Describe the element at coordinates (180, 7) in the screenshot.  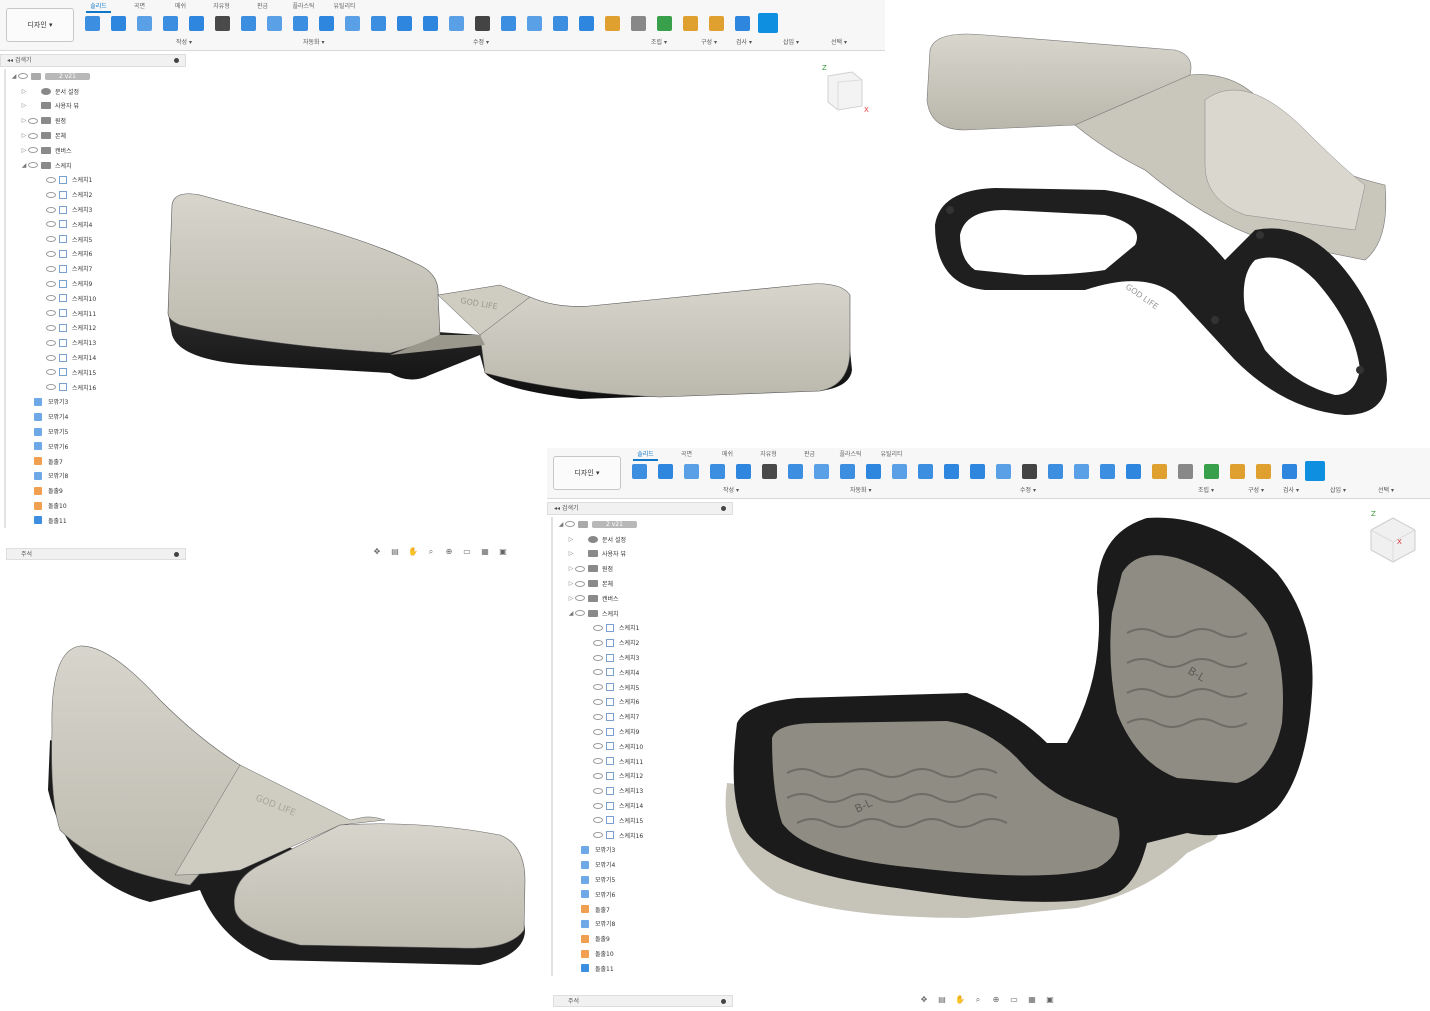
I see `tab-mesh: 메쉬` at that location.